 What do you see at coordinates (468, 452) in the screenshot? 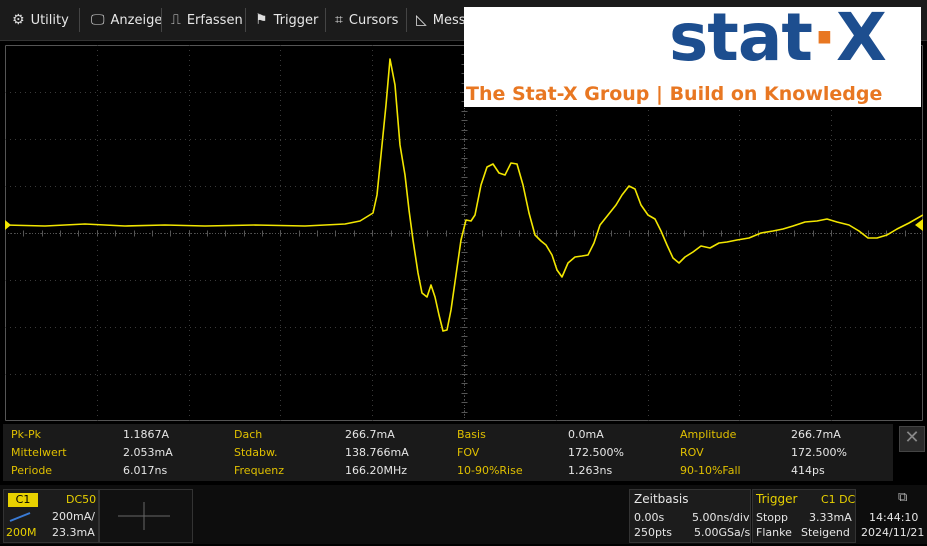
I see `measure-label: FOV` at bounding box center [468, 452].